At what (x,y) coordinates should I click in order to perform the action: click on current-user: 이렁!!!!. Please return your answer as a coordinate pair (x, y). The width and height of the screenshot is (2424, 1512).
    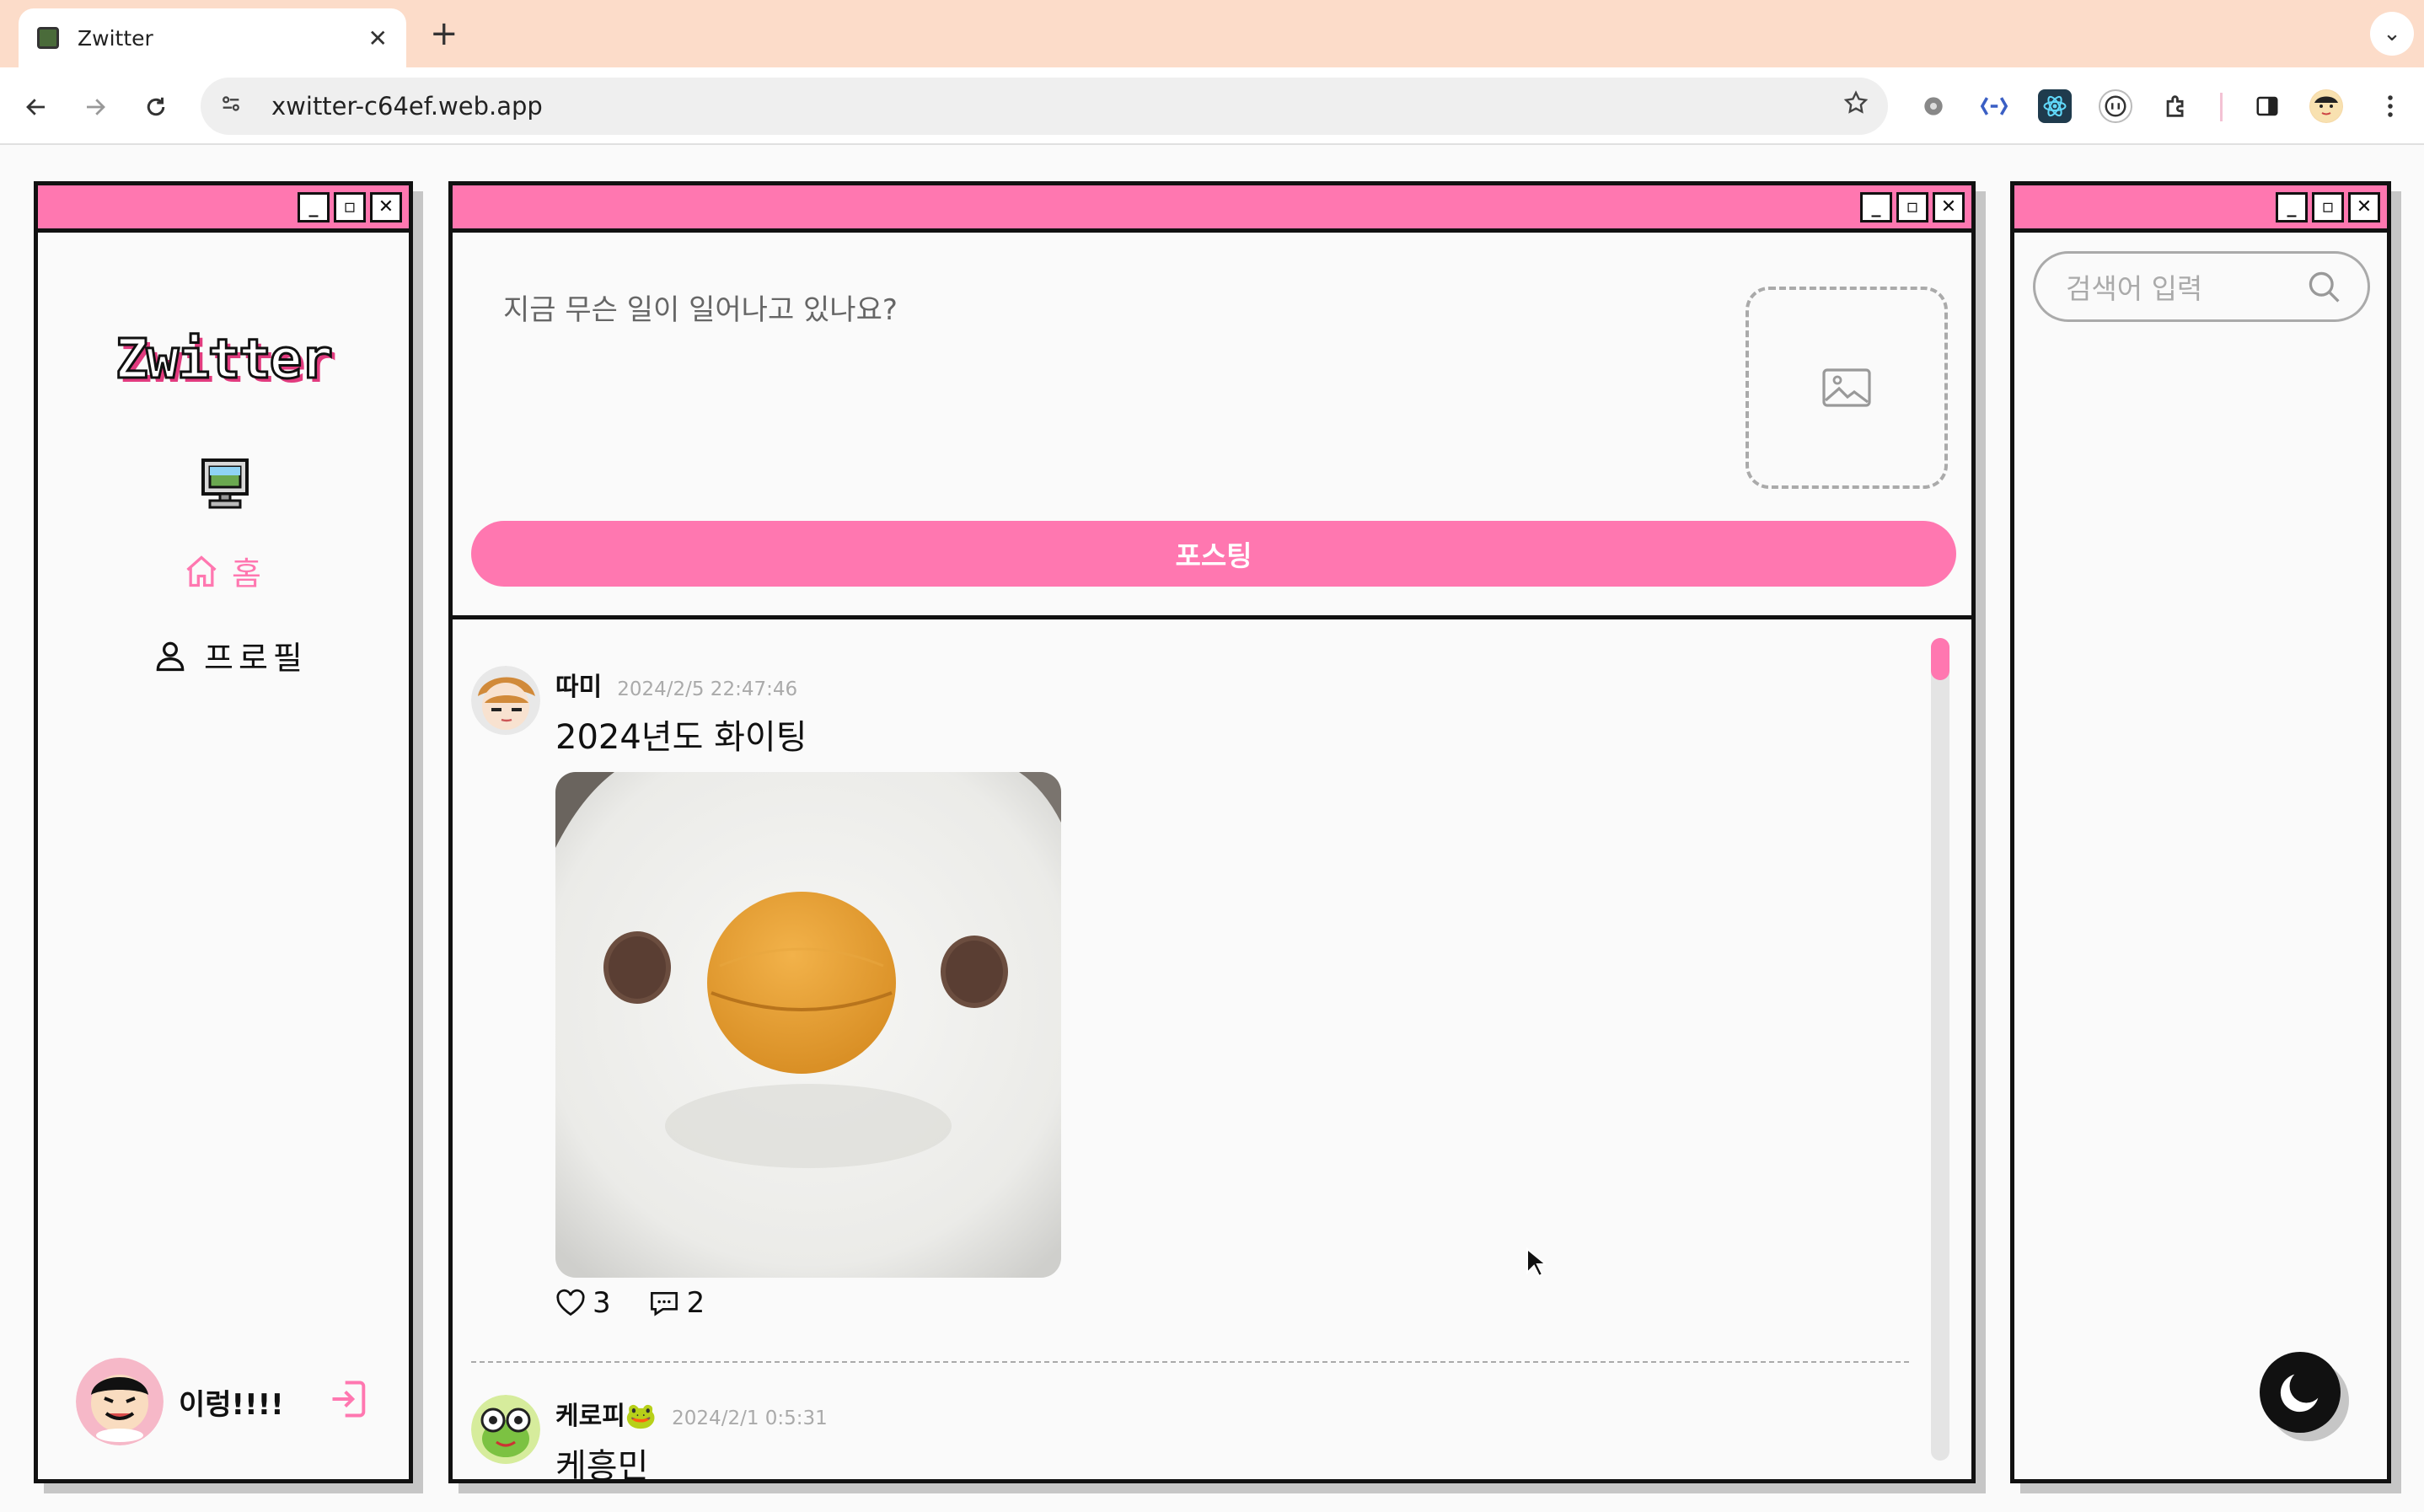
    Looking at the image, I should click on (180, 1401).